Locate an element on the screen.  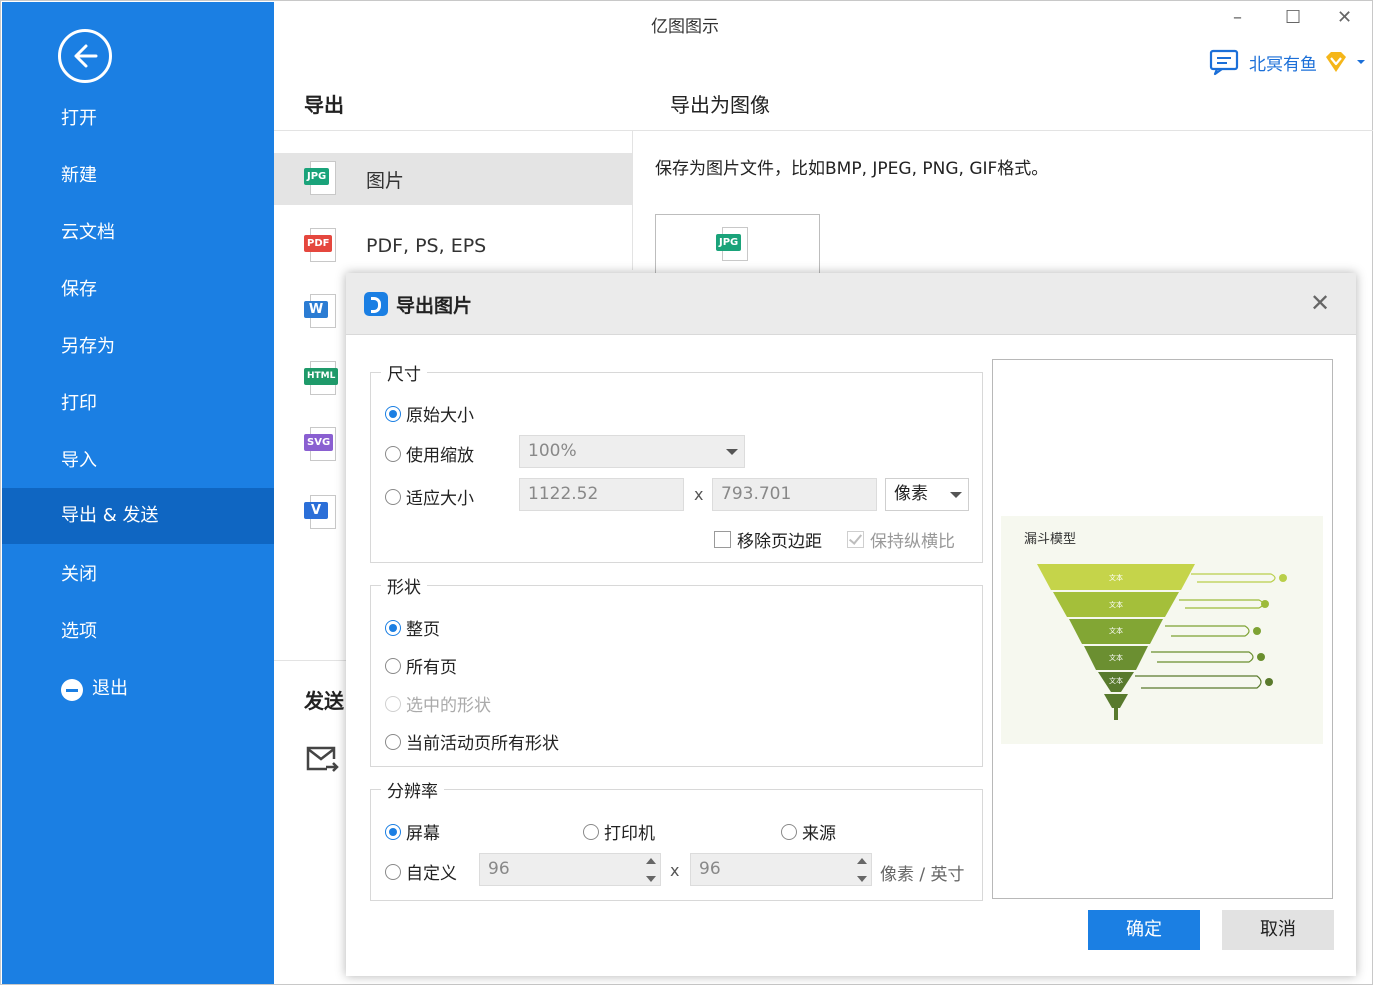
format-item-html: HTML is located at coordinates (310, 379).